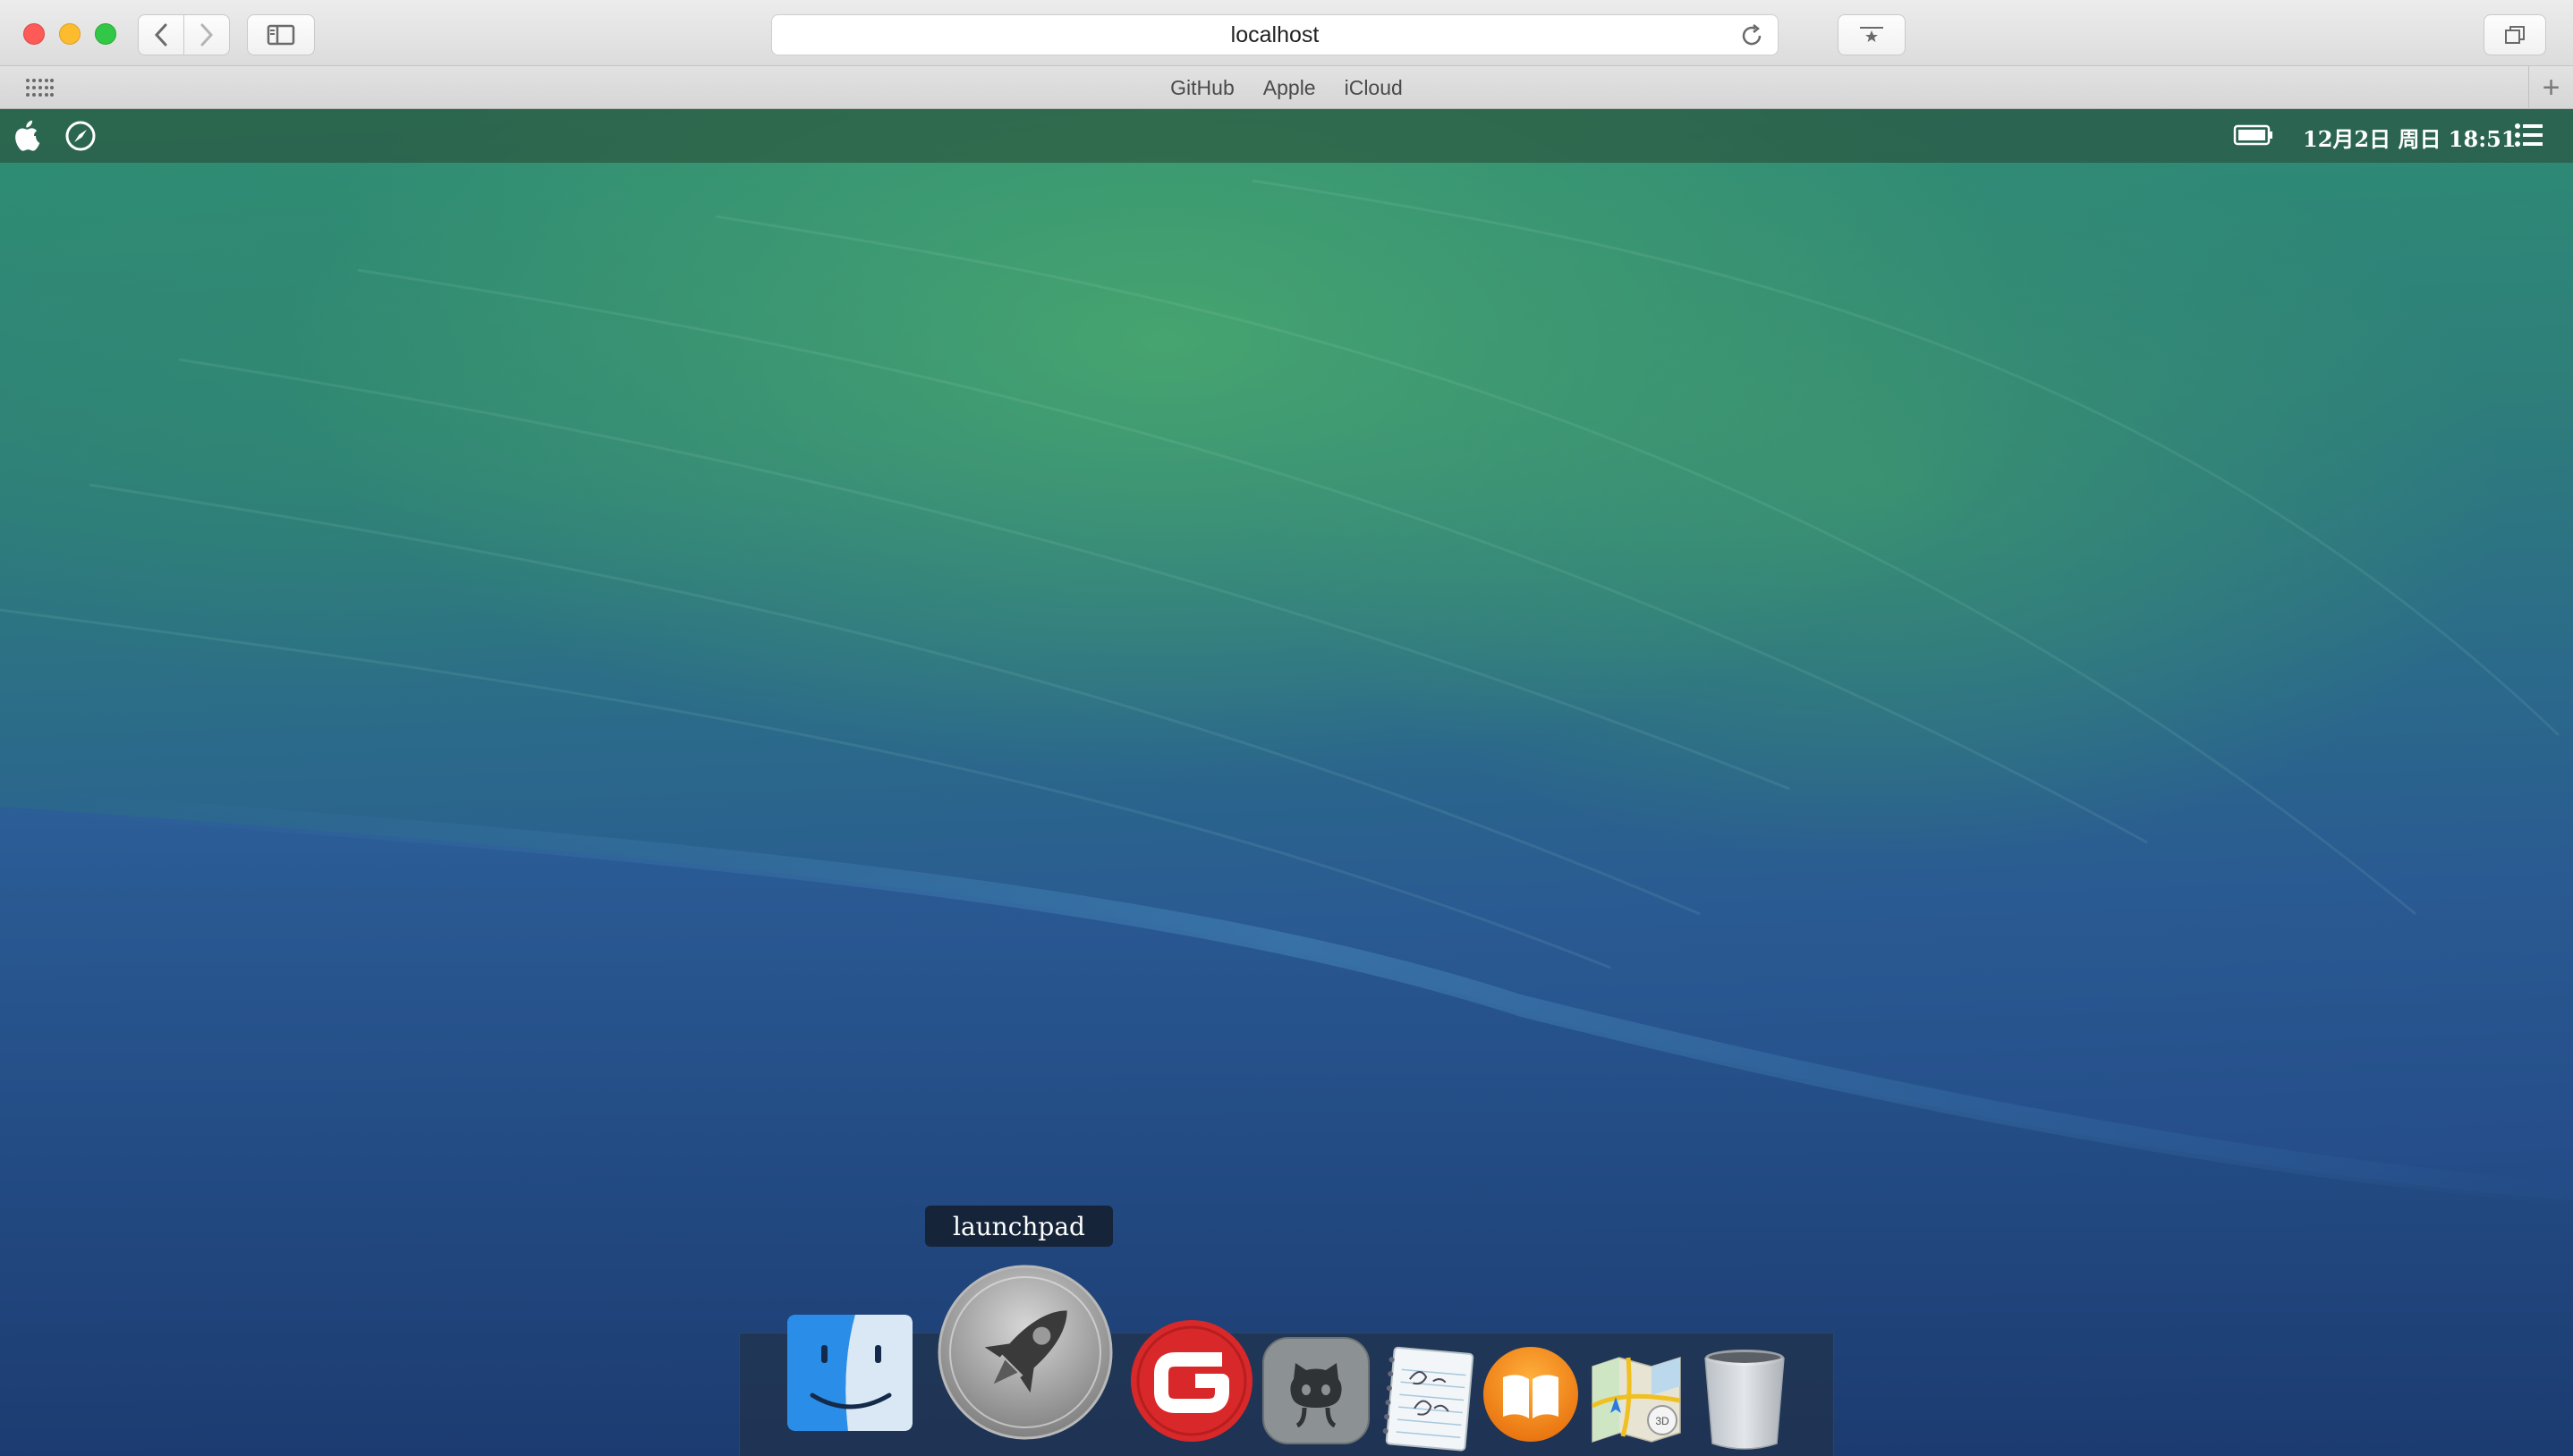 The width and height of the screenshot is (2573, 1456). I want to click on favorite-link-apple: Apple, so click(1289, 88).